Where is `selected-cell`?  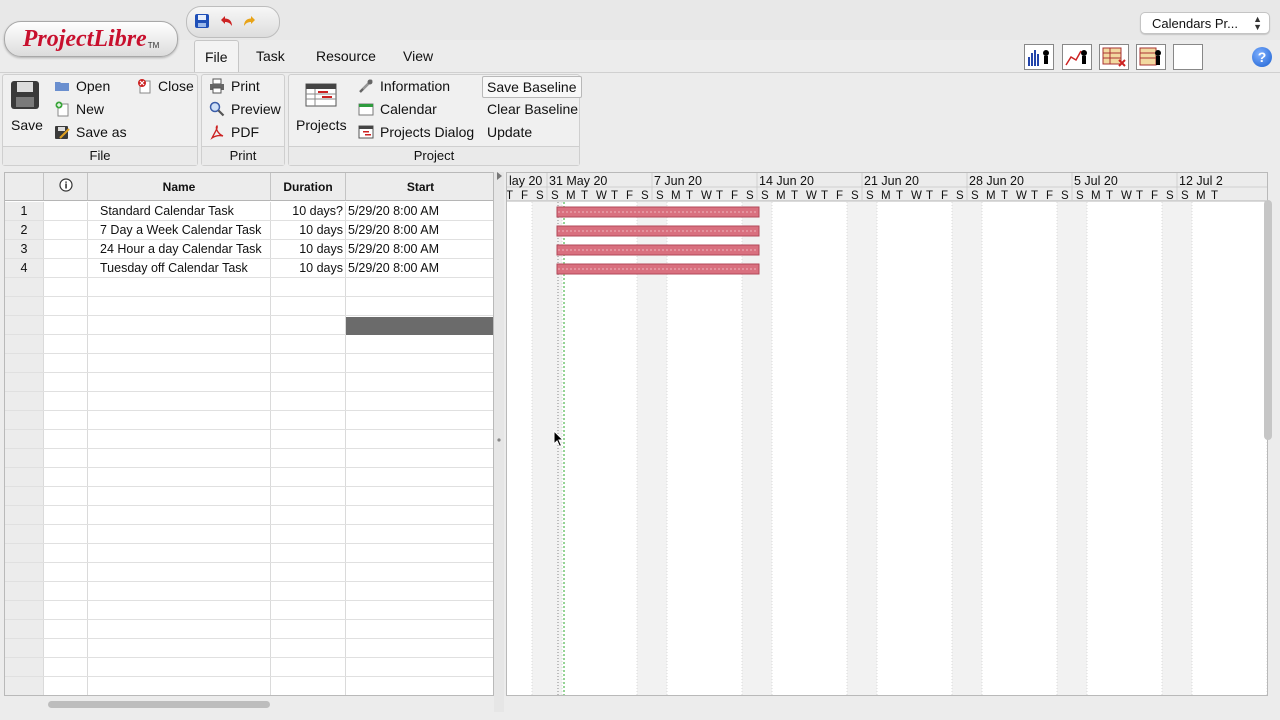 selected-cell is located at coordinates (419, 326).